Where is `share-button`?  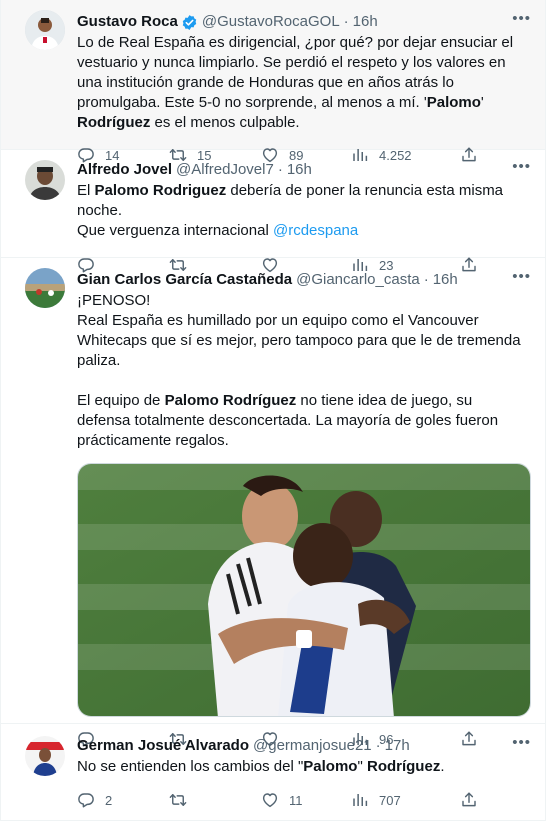 share-button is located at coordinates (469, 800).